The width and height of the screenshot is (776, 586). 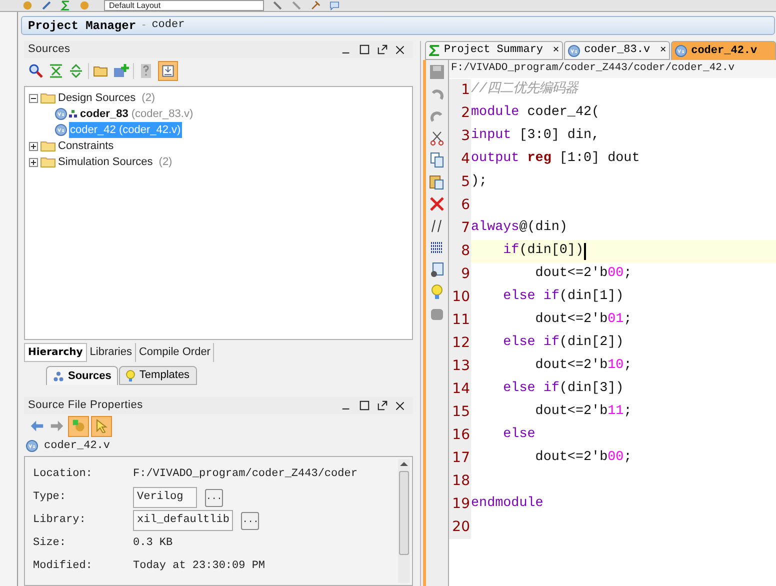 What do you see at coordinates (563, 343) in the screenshot?
I see `code-line: else if(din[2])` at bounding box center [563, 343].